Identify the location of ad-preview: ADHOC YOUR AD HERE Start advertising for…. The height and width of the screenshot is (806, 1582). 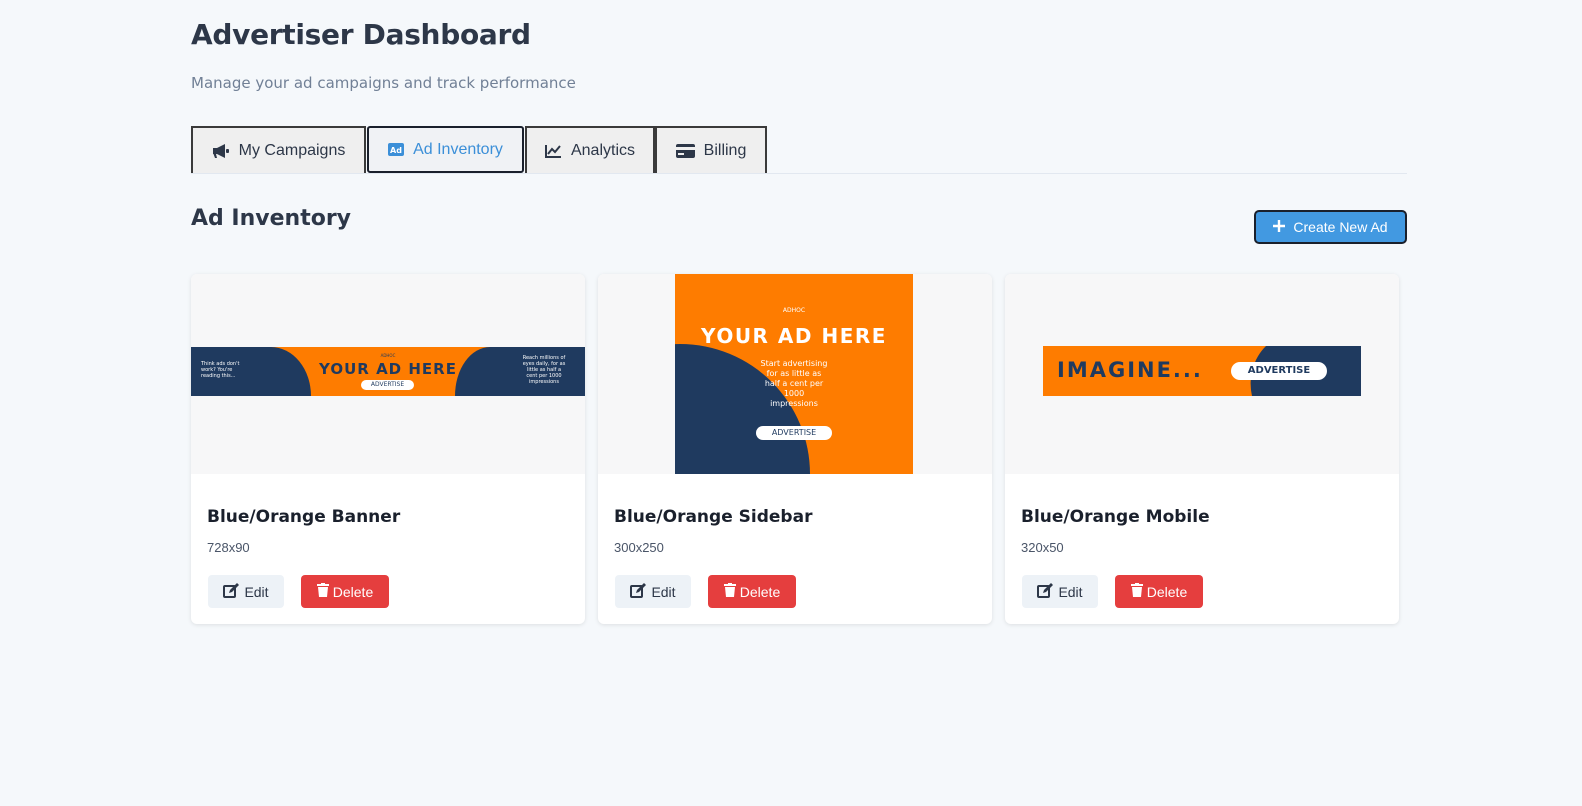
(795, 374).